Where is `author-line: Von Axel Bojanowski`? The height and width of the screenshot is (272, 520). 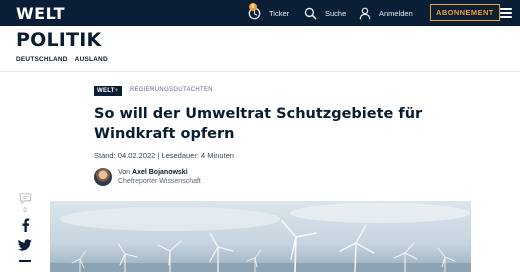 author-line: Von Axel Bojanowski is located at coordinates (159, 172).